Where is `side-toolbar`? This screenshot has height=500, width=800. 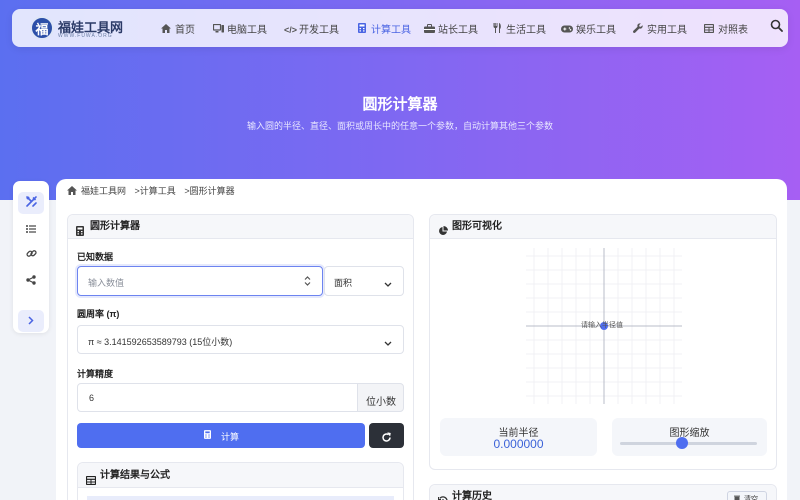 side-toolbar is located at coordinates (31, 257).